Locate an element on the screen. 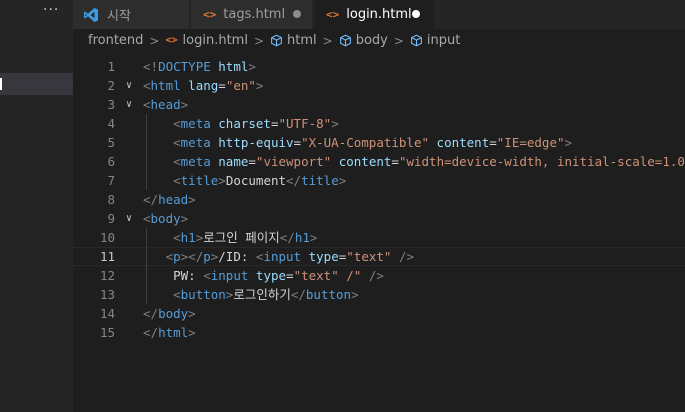  code-line: 1 <!DOCTYPE html> is located at coordinates (379, 66).